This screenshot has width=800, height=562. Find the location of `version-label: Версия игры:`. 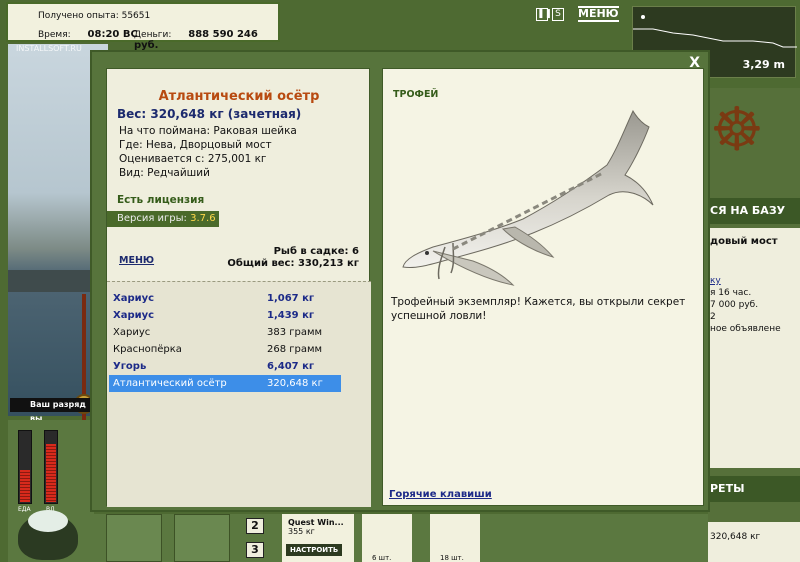

version-label: Версия игры: is located at coordinates (152, 218).